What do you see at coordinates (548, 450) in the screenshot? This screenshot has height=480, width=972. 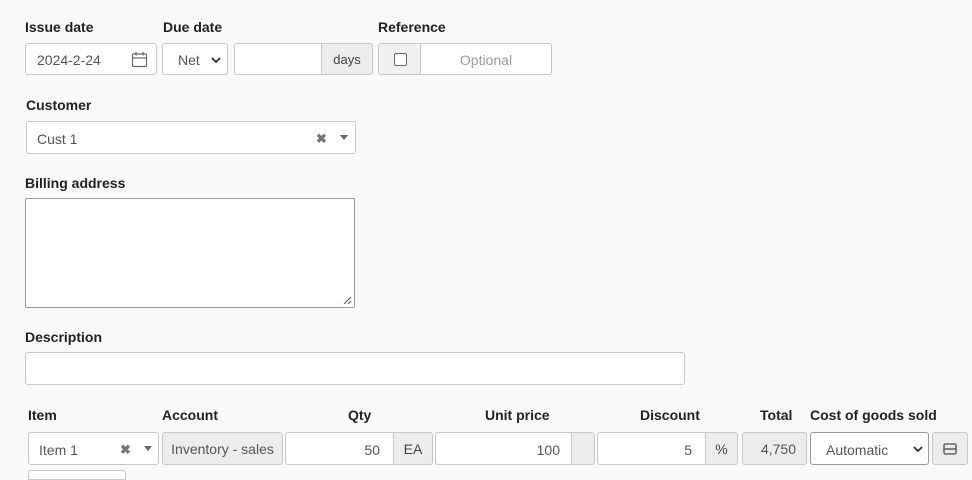 I see `line-unit-price-value: 100` at bounding box center [548, 450].